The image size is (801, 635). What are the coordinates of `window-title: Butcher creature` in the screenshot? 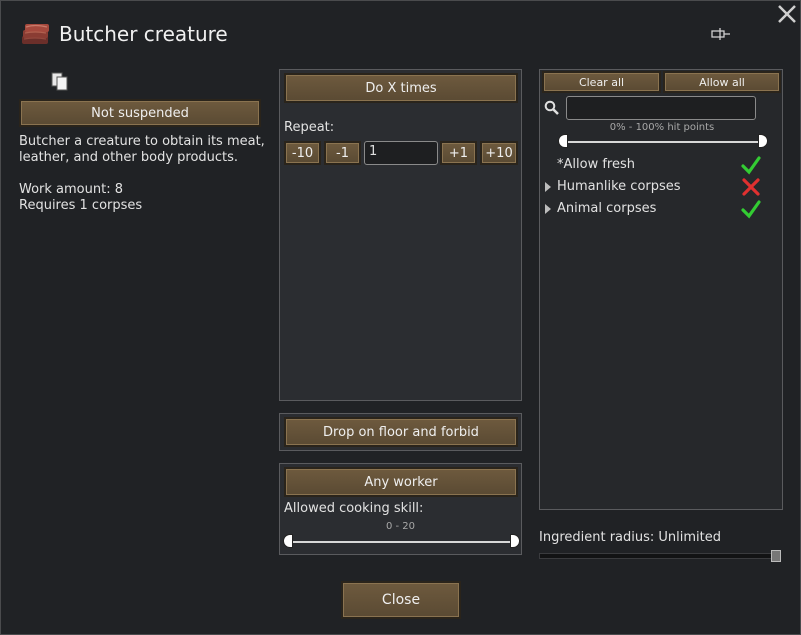 It's located at (143, 34).